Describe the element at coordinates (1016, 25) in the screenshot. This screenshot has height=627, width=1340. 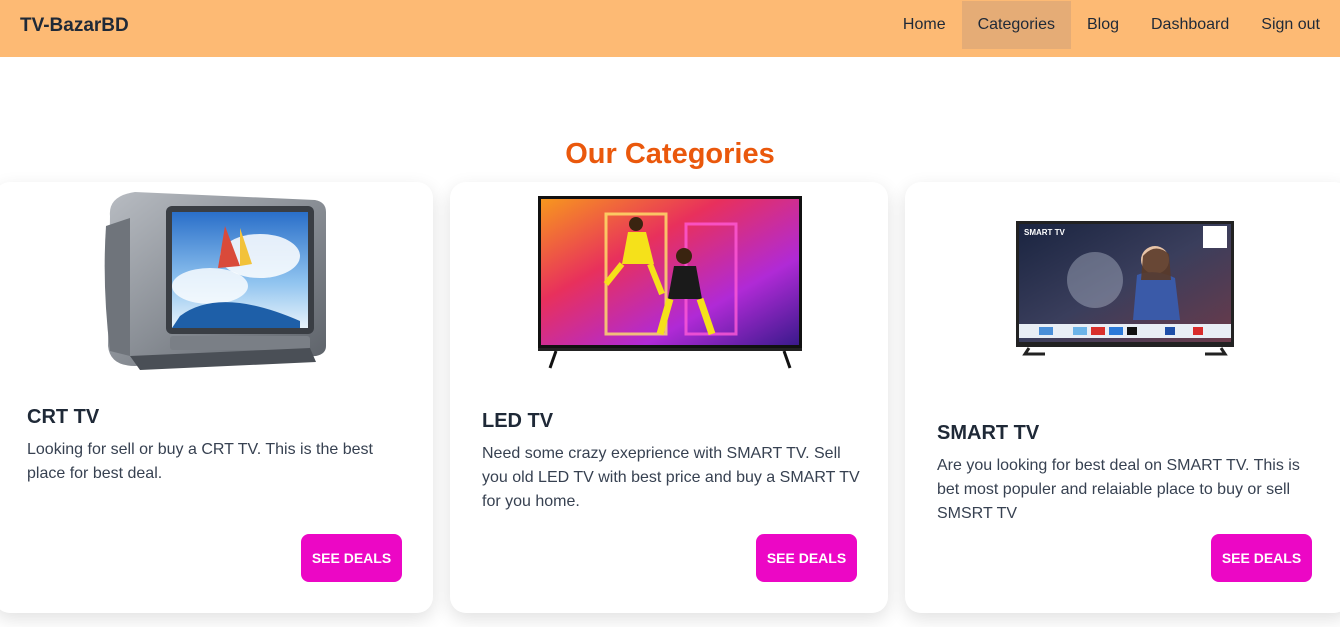
I see `nav-item-categories: Categories` at that location.